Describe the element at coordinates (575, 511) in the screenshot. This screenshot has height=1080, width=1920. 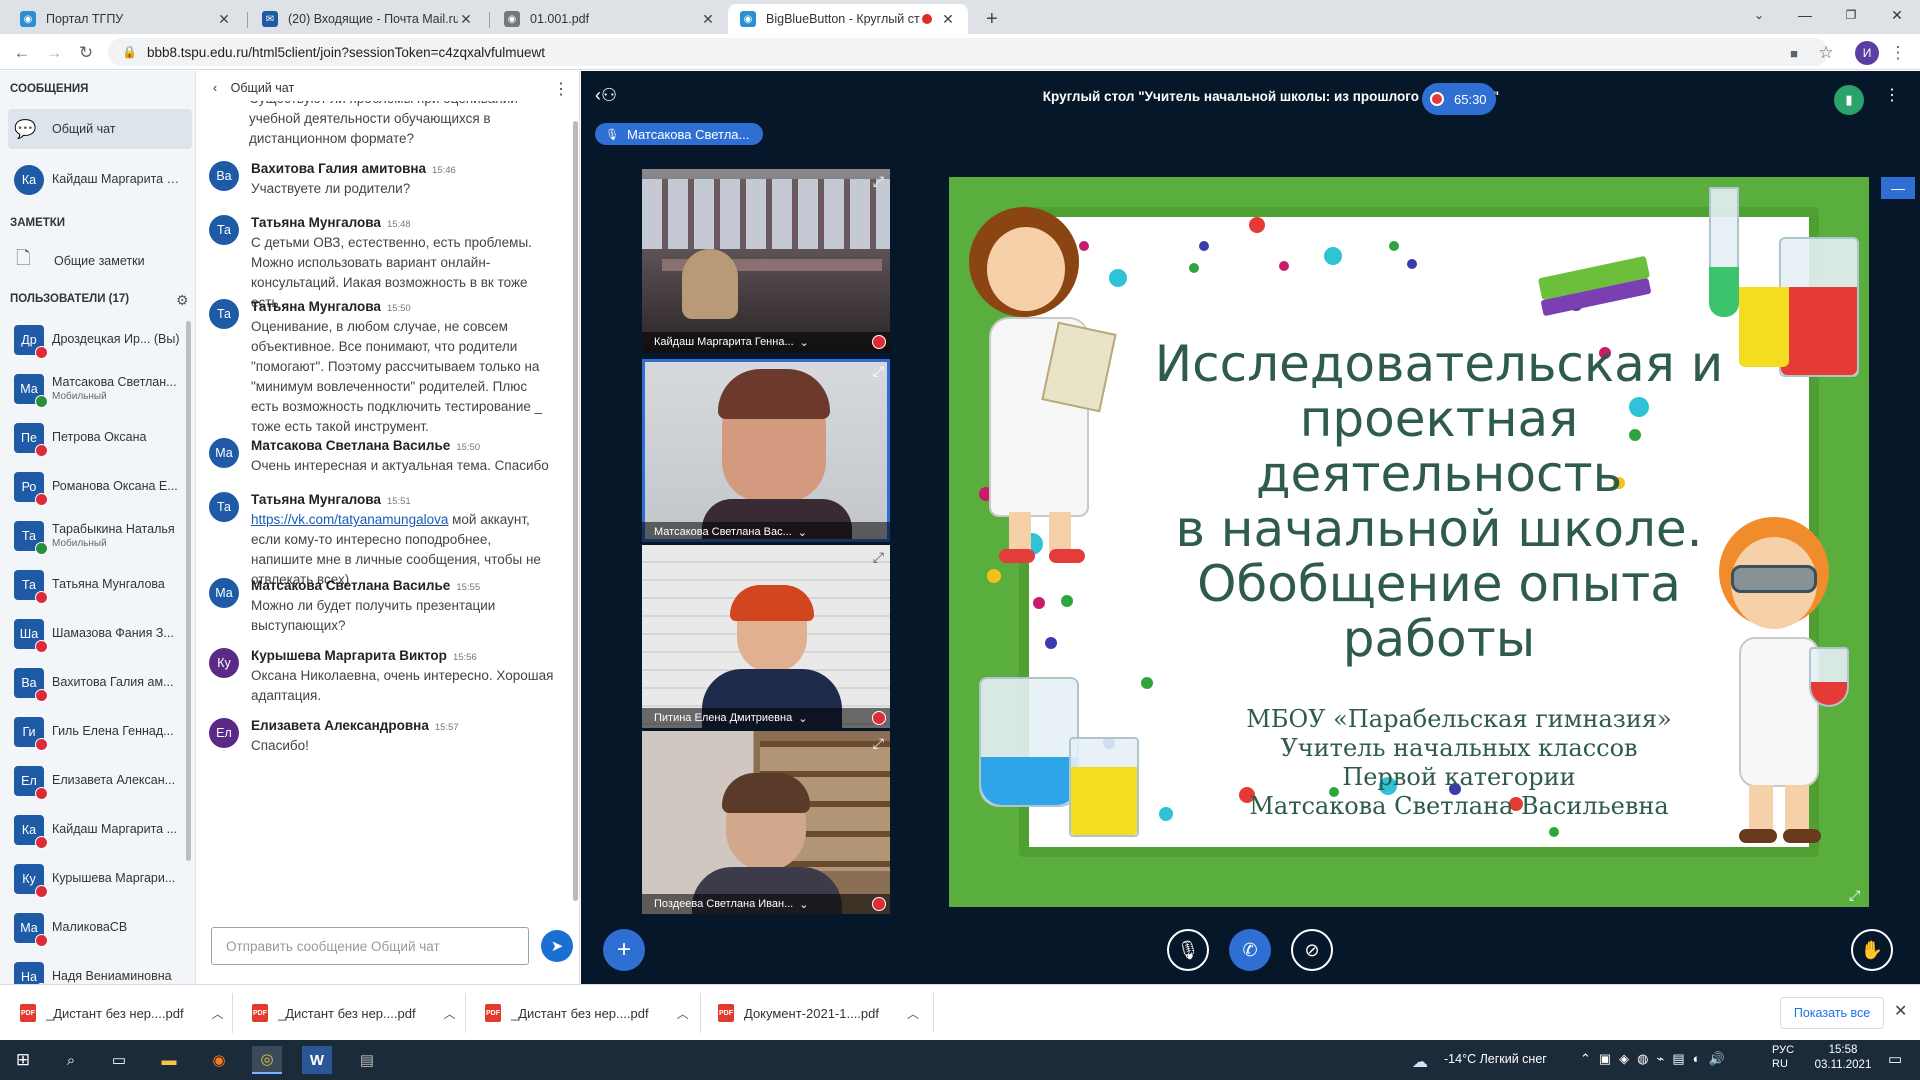
I see `chat-scrollbar` at that location.